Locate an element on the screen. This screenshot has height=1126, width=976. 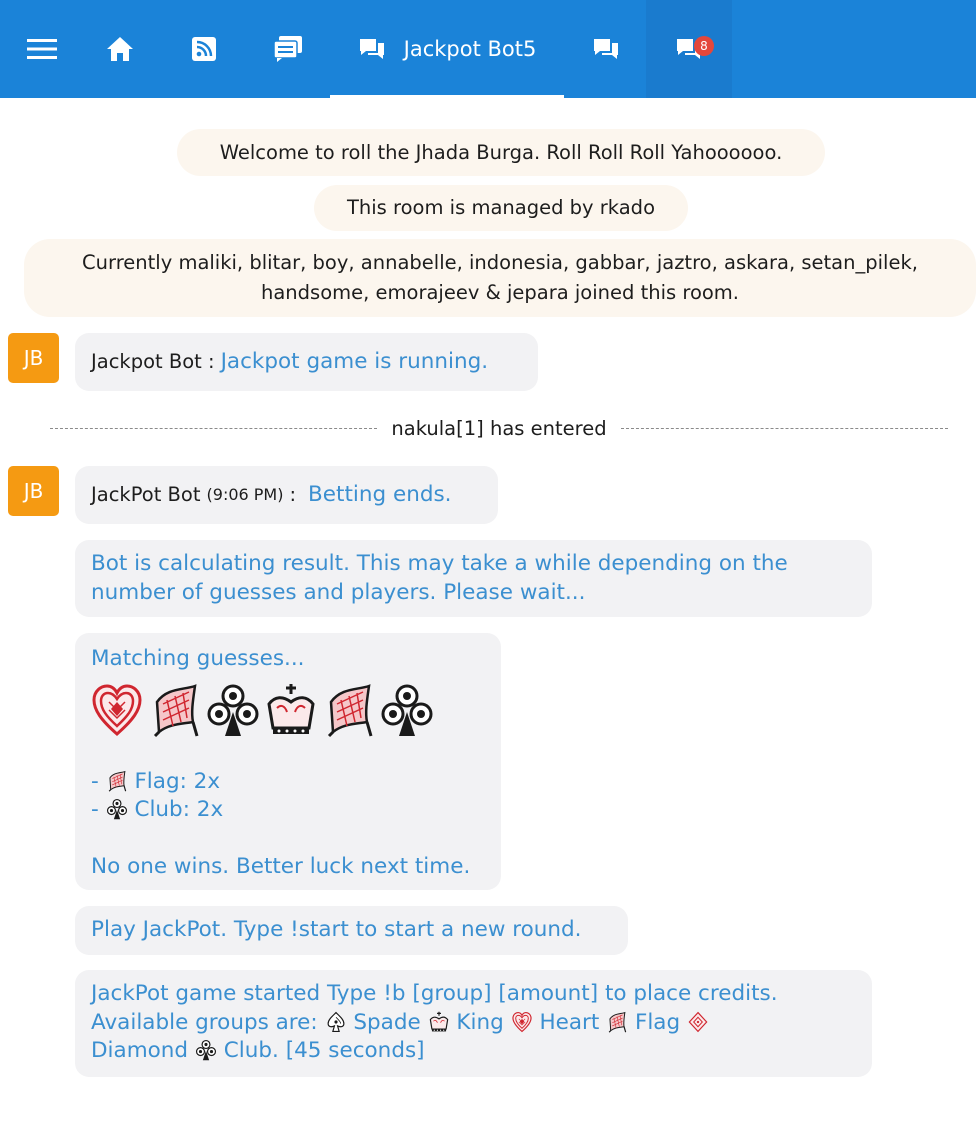
match-line-flag: - Flag: 2x is located at coordinates (288, 782).